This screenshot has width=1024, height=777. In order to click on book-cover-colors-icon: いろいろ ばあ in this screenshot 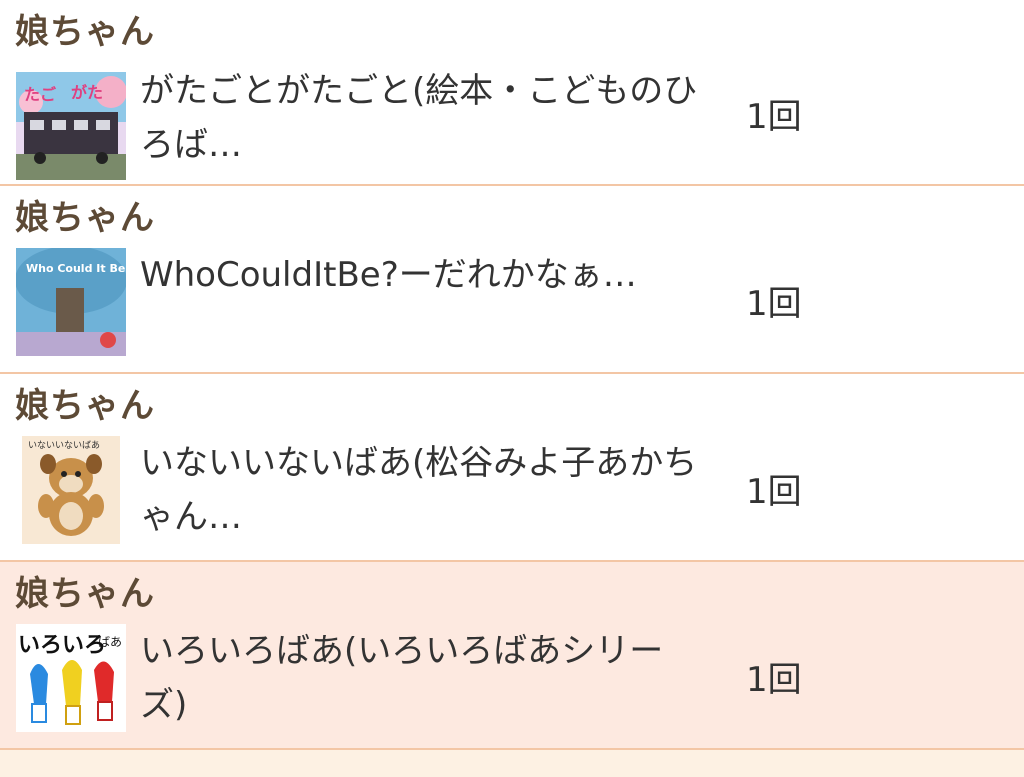, I will do `click(71, 678)`.